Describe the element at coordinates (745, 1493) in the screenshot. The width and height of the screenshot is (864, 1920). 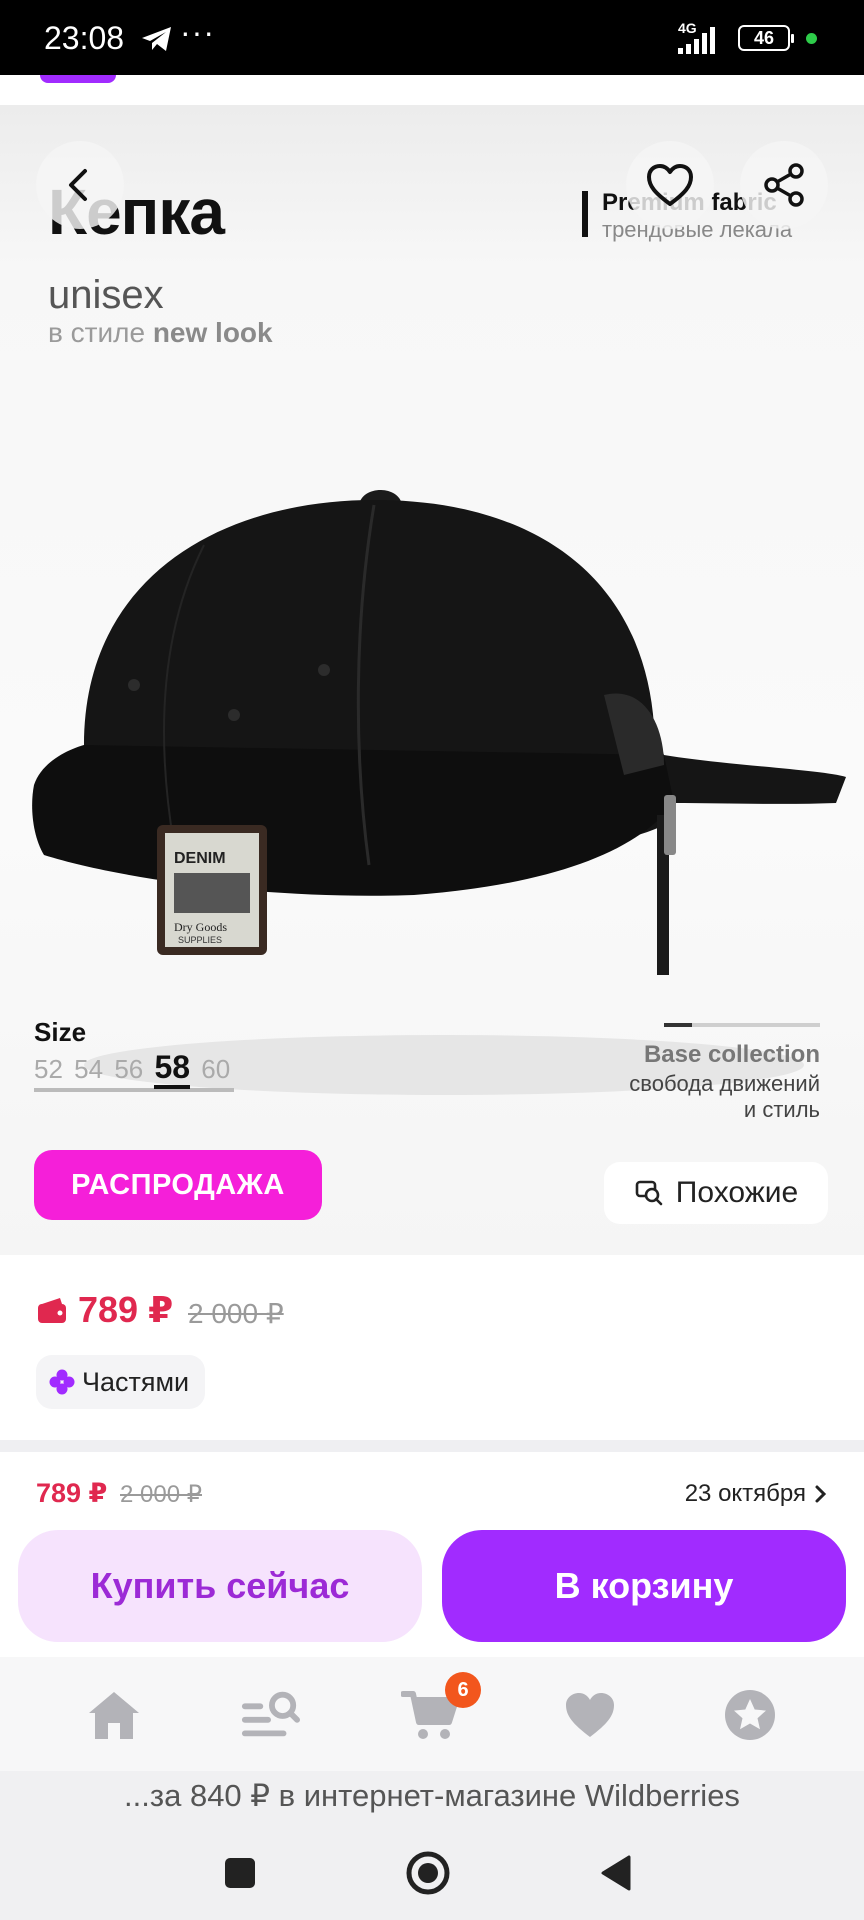
I see `delivery-date: 23 октября` at that location.